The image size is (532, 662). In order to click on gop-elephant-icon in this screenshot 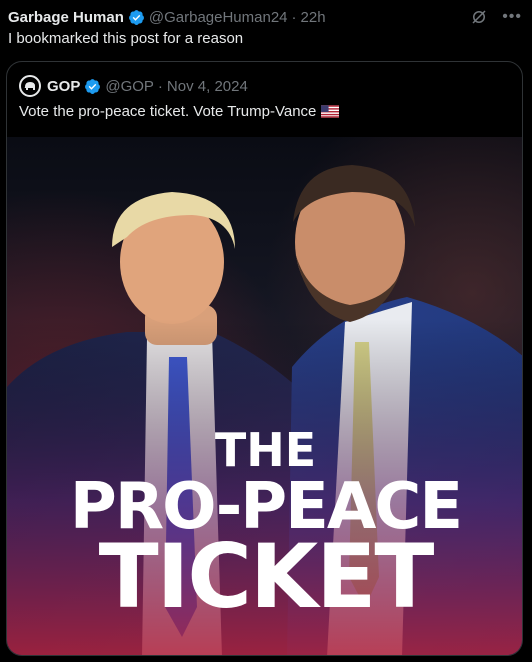, I will do `click(30, 86)`.